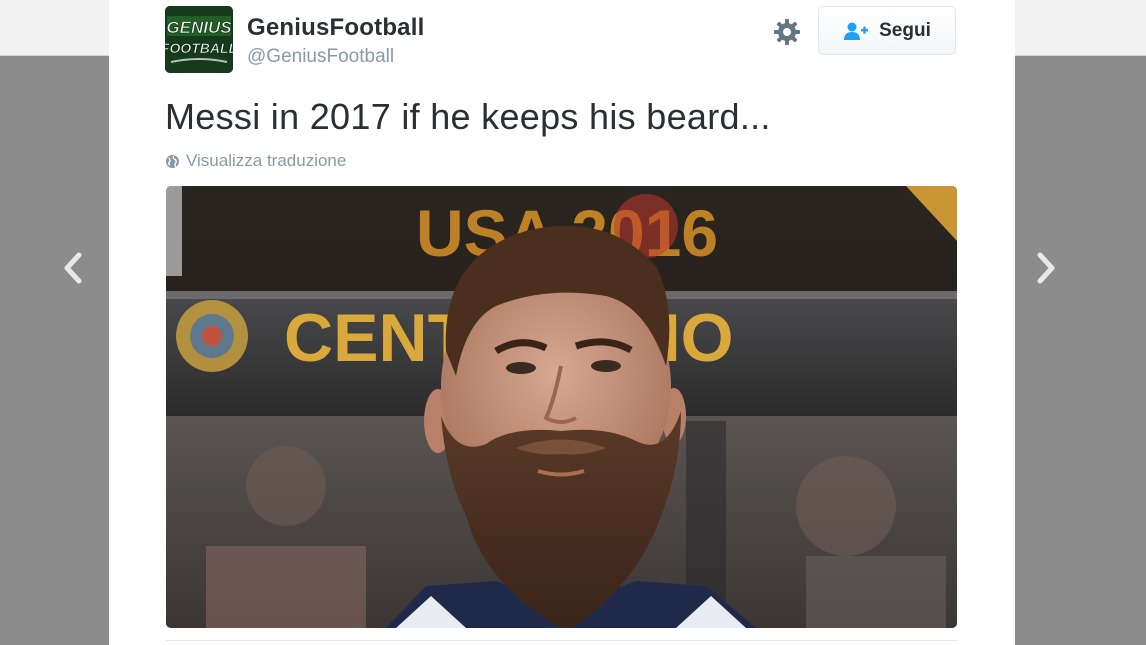 Image resolution: width=1146 pixels, height=645 pixels. Describe the element at coordinates (856, 31) in the screenshot. I see `add-user-icon` at that location.